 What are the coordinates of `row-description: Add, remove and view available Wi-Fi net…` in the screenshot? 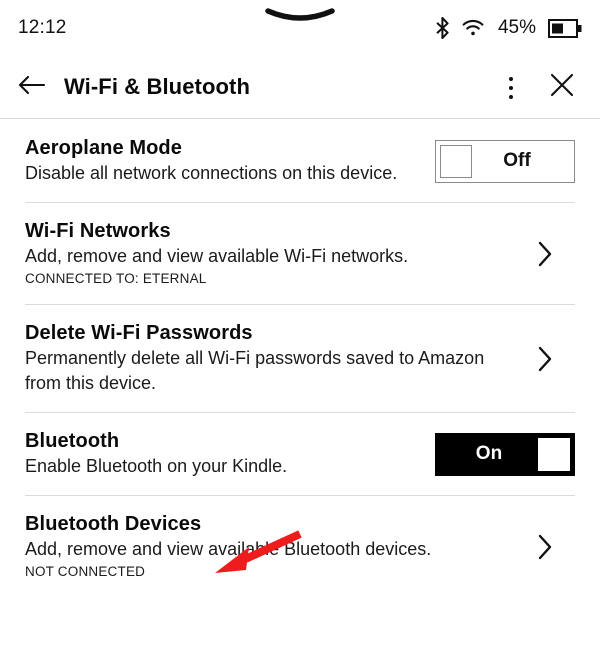 It's located at (217, 256).